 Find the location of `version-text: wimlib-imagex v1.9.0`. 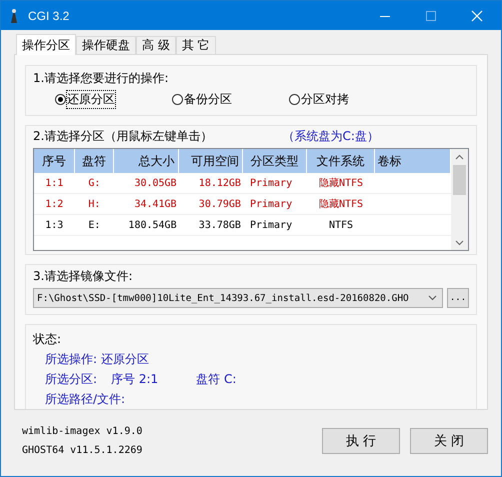

version-text: wimlib-imagex v1.9.0 is located at coordinates (83, 431).